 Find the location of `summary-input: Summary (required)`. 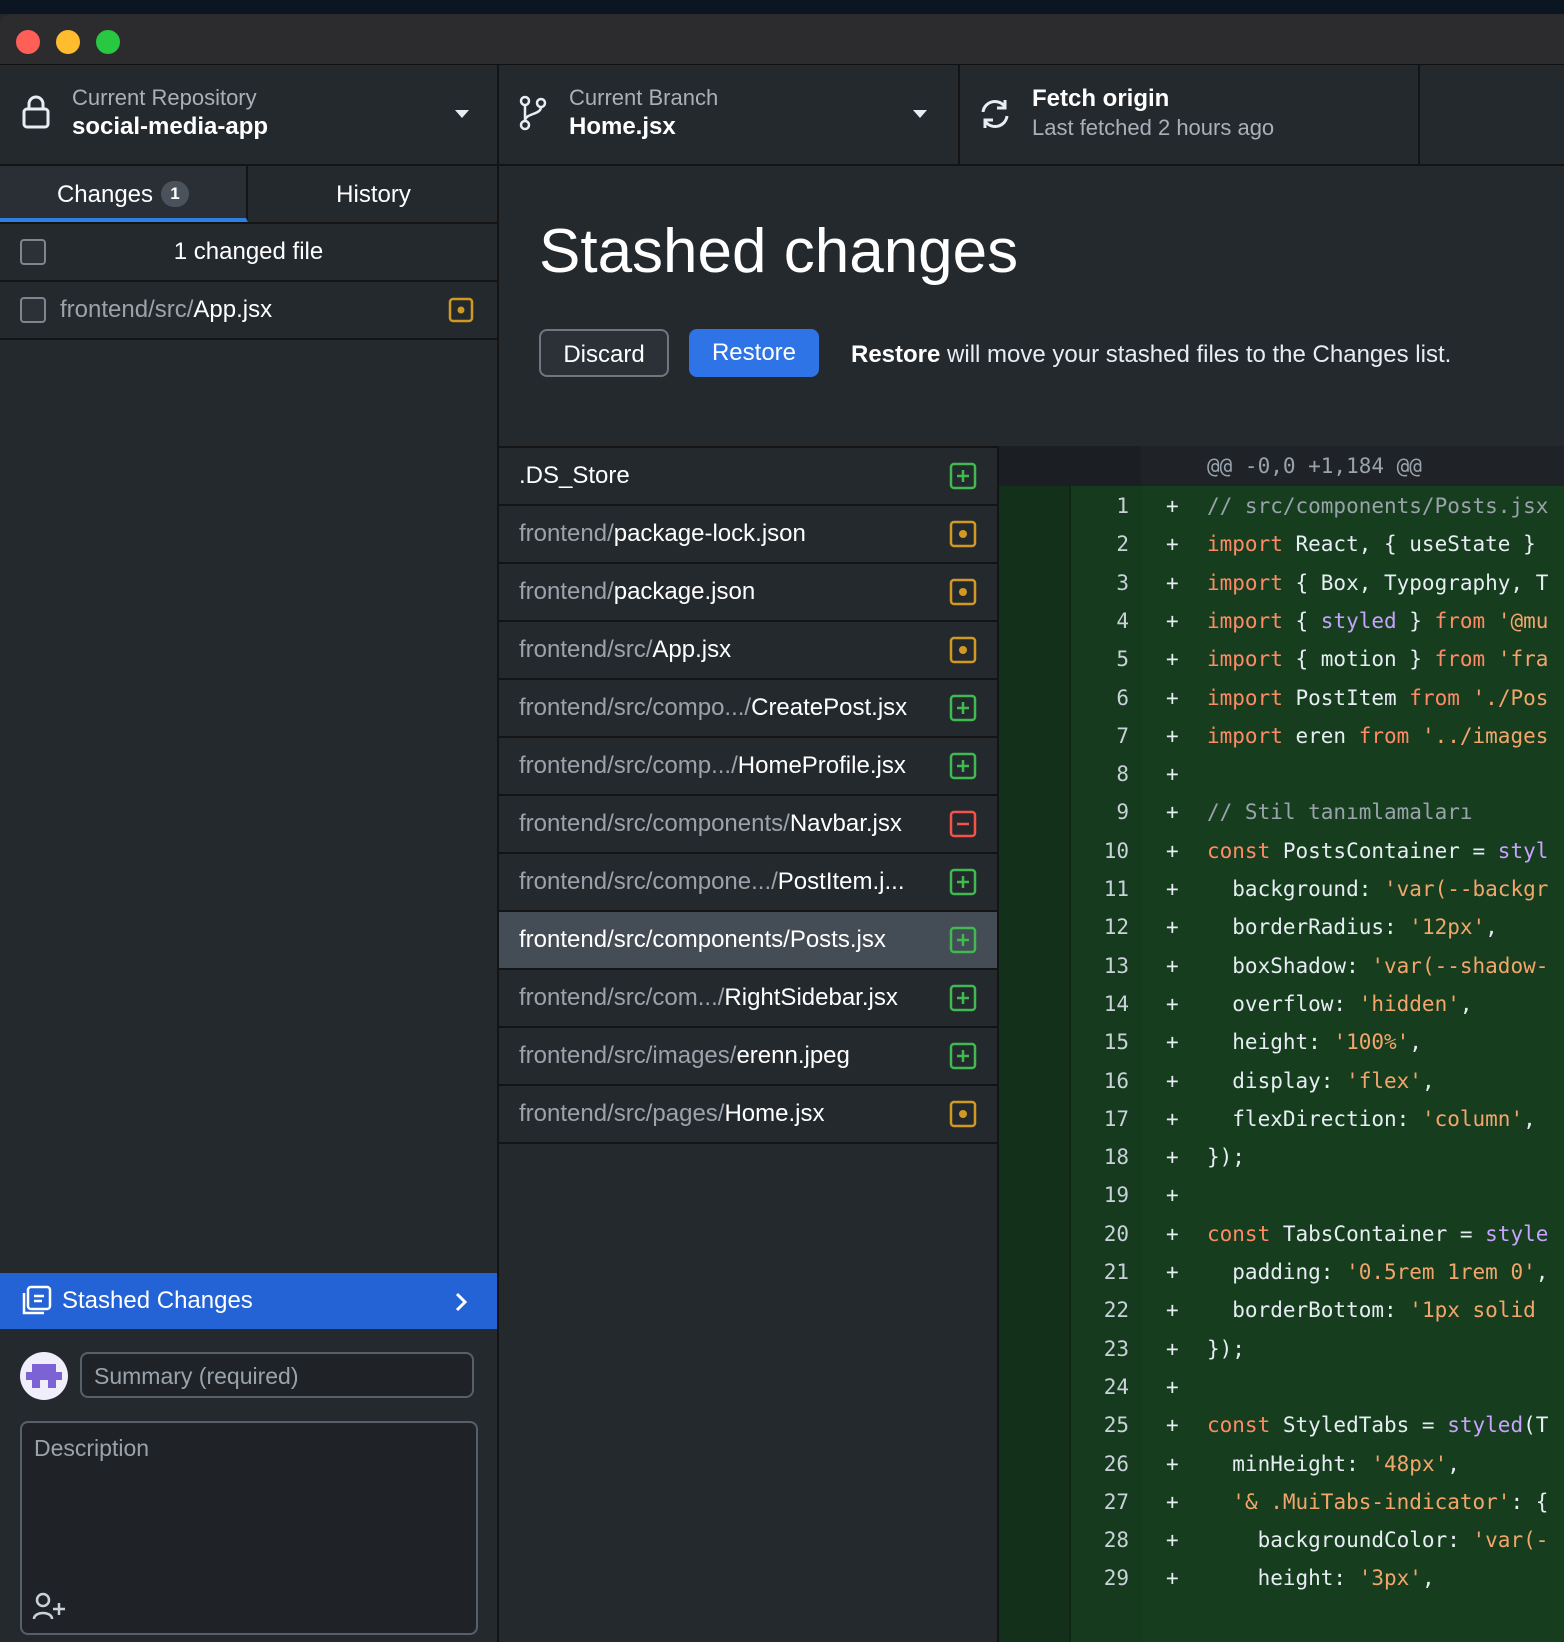

summary-input: Summary (required) is located at coordinates (277, 1375).